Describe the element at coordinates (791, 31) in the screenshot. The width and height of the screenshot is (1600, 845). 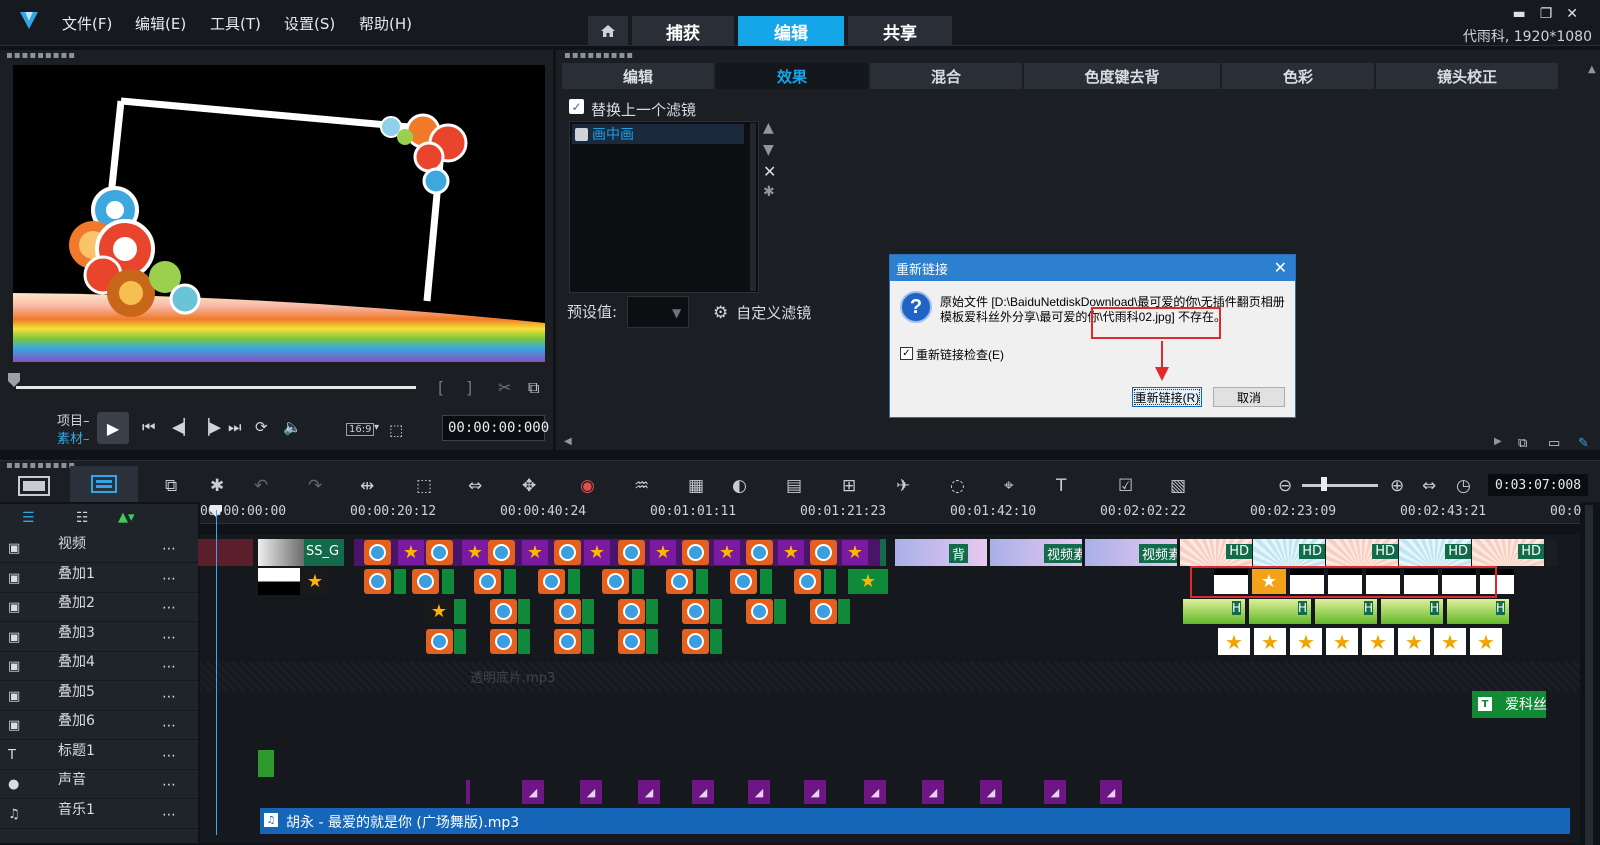
I see `tab-edit: 编辑` at that location.